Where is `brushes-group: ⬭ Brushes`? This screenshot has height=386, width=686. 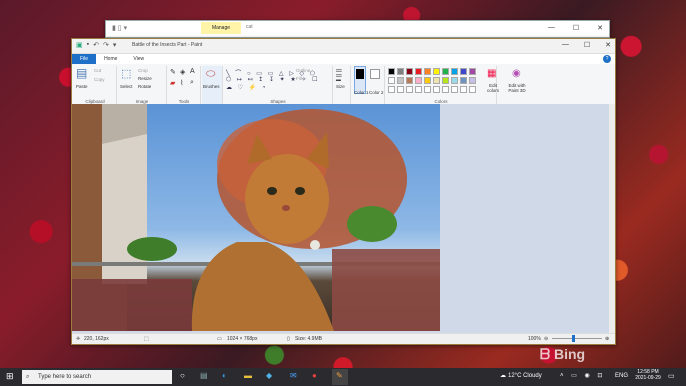 brushes-group: ⬭ Brushes is located at coordinates (212, 85).